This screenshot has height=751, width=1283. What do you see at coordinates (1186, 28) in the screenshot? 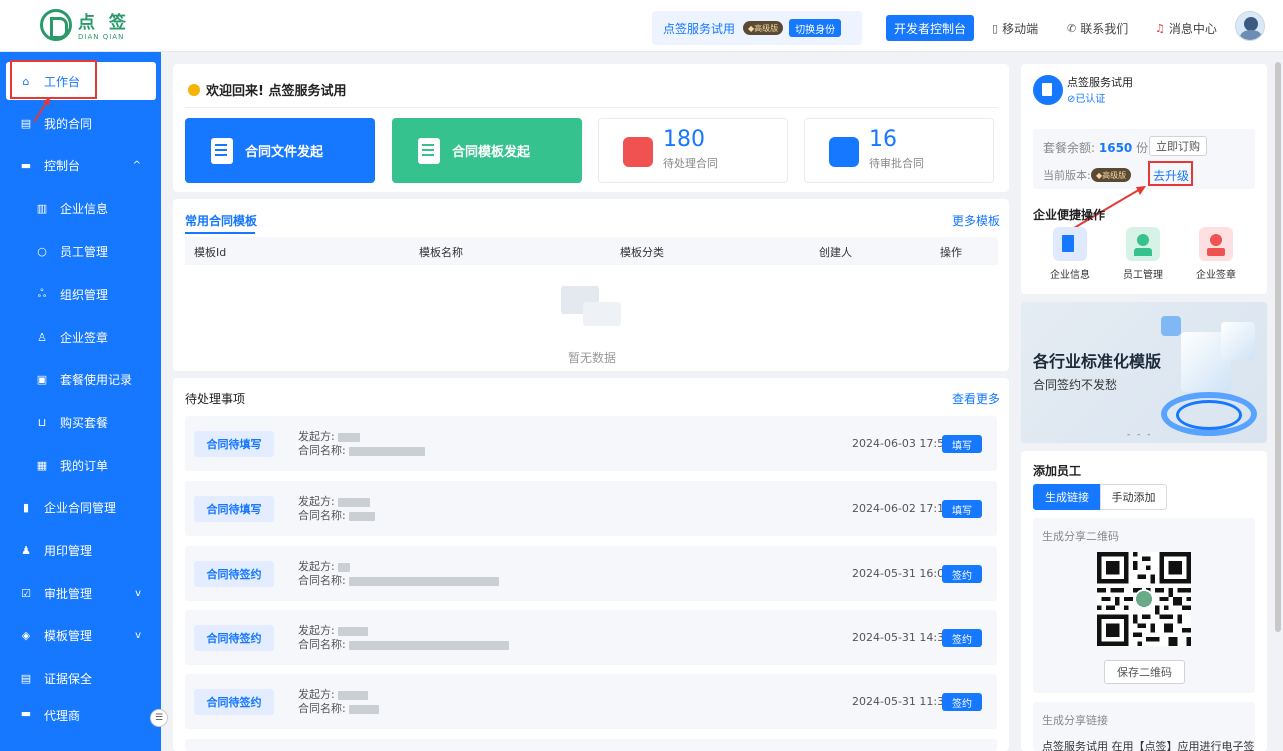
I see `message-center-link: ♫ 消息中心` at bounding box center [1186, 28].